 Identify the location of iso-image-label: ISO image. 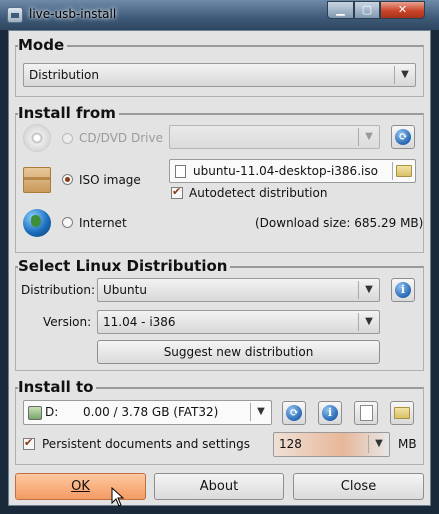
(110, 180).